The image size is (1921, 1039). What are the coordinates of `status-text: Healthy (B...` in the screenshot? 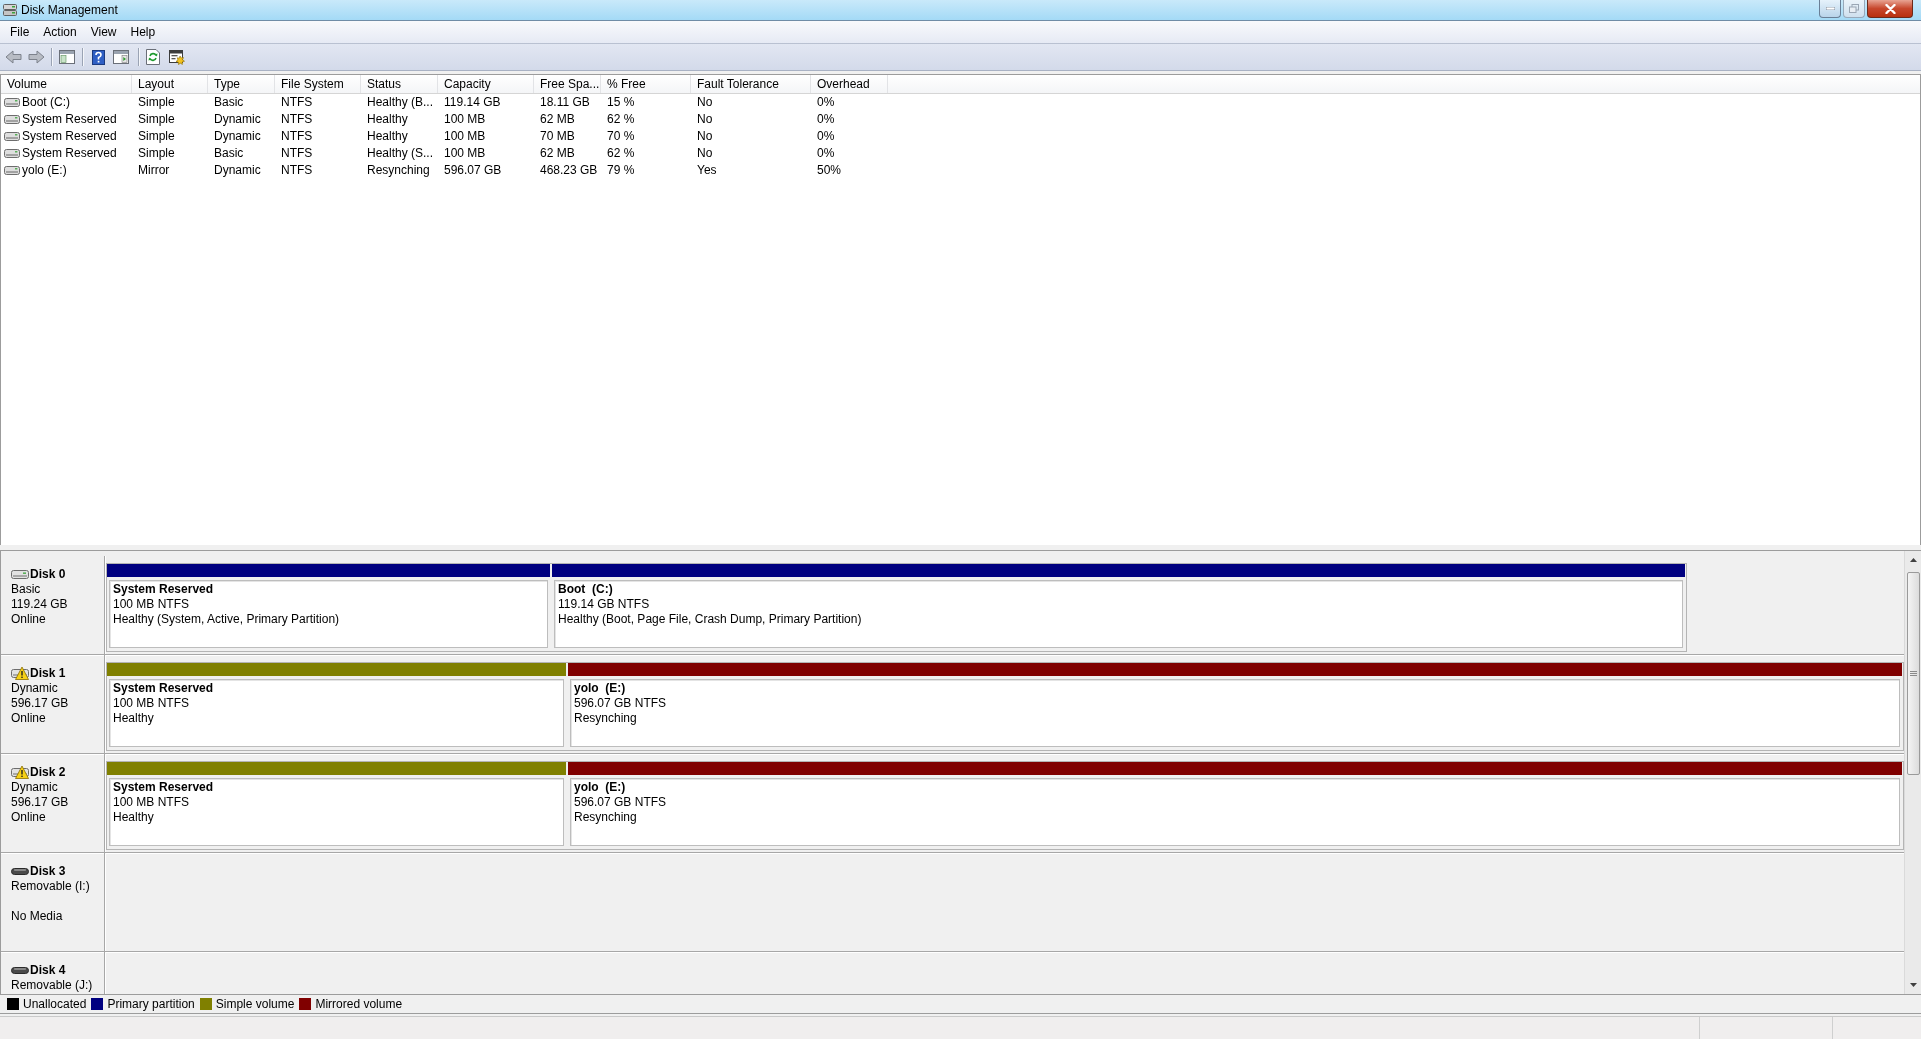 It's located at (400, 102).